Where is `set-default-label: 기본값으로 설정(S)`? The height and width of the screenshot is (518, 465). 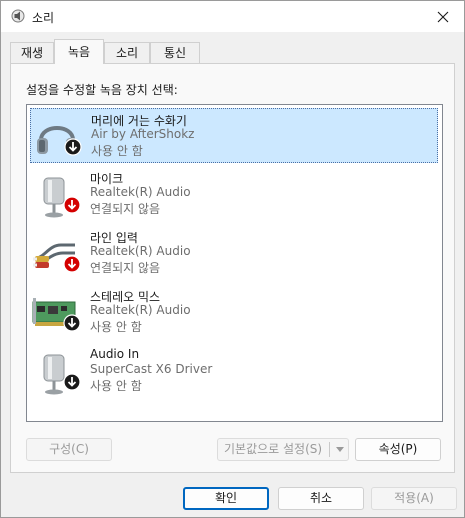
set-default-label: 기본값으로 설정(S) is located at coordinates (273, 449).